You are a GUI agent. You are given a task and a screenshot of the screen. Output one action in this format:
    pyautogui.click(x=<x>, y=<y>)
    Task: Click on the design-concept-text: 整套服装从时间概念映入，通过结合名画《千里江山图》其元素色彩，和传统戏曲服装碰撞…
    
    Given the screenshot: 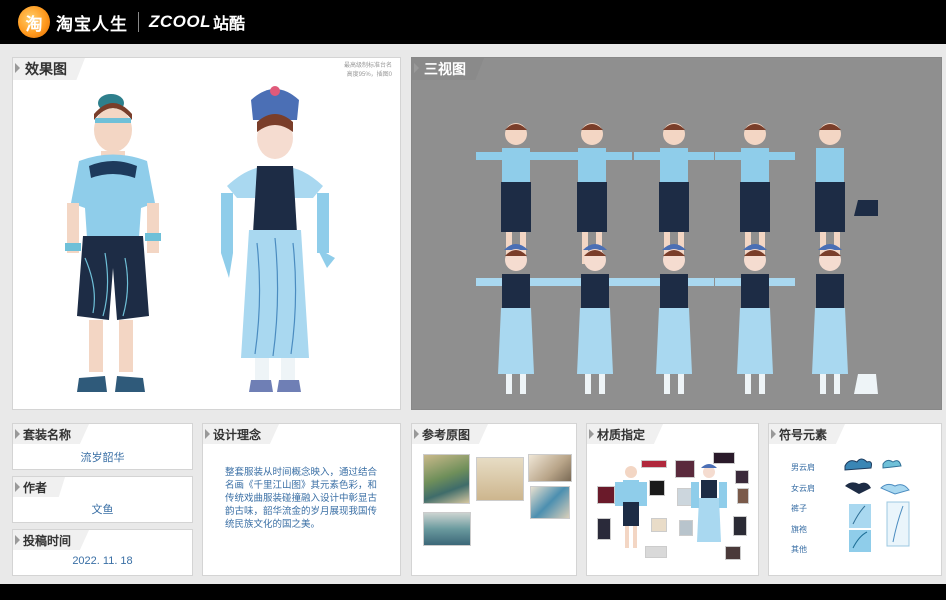 What is the action you would take?
    pyautogui.click(x=301, y=498)
    